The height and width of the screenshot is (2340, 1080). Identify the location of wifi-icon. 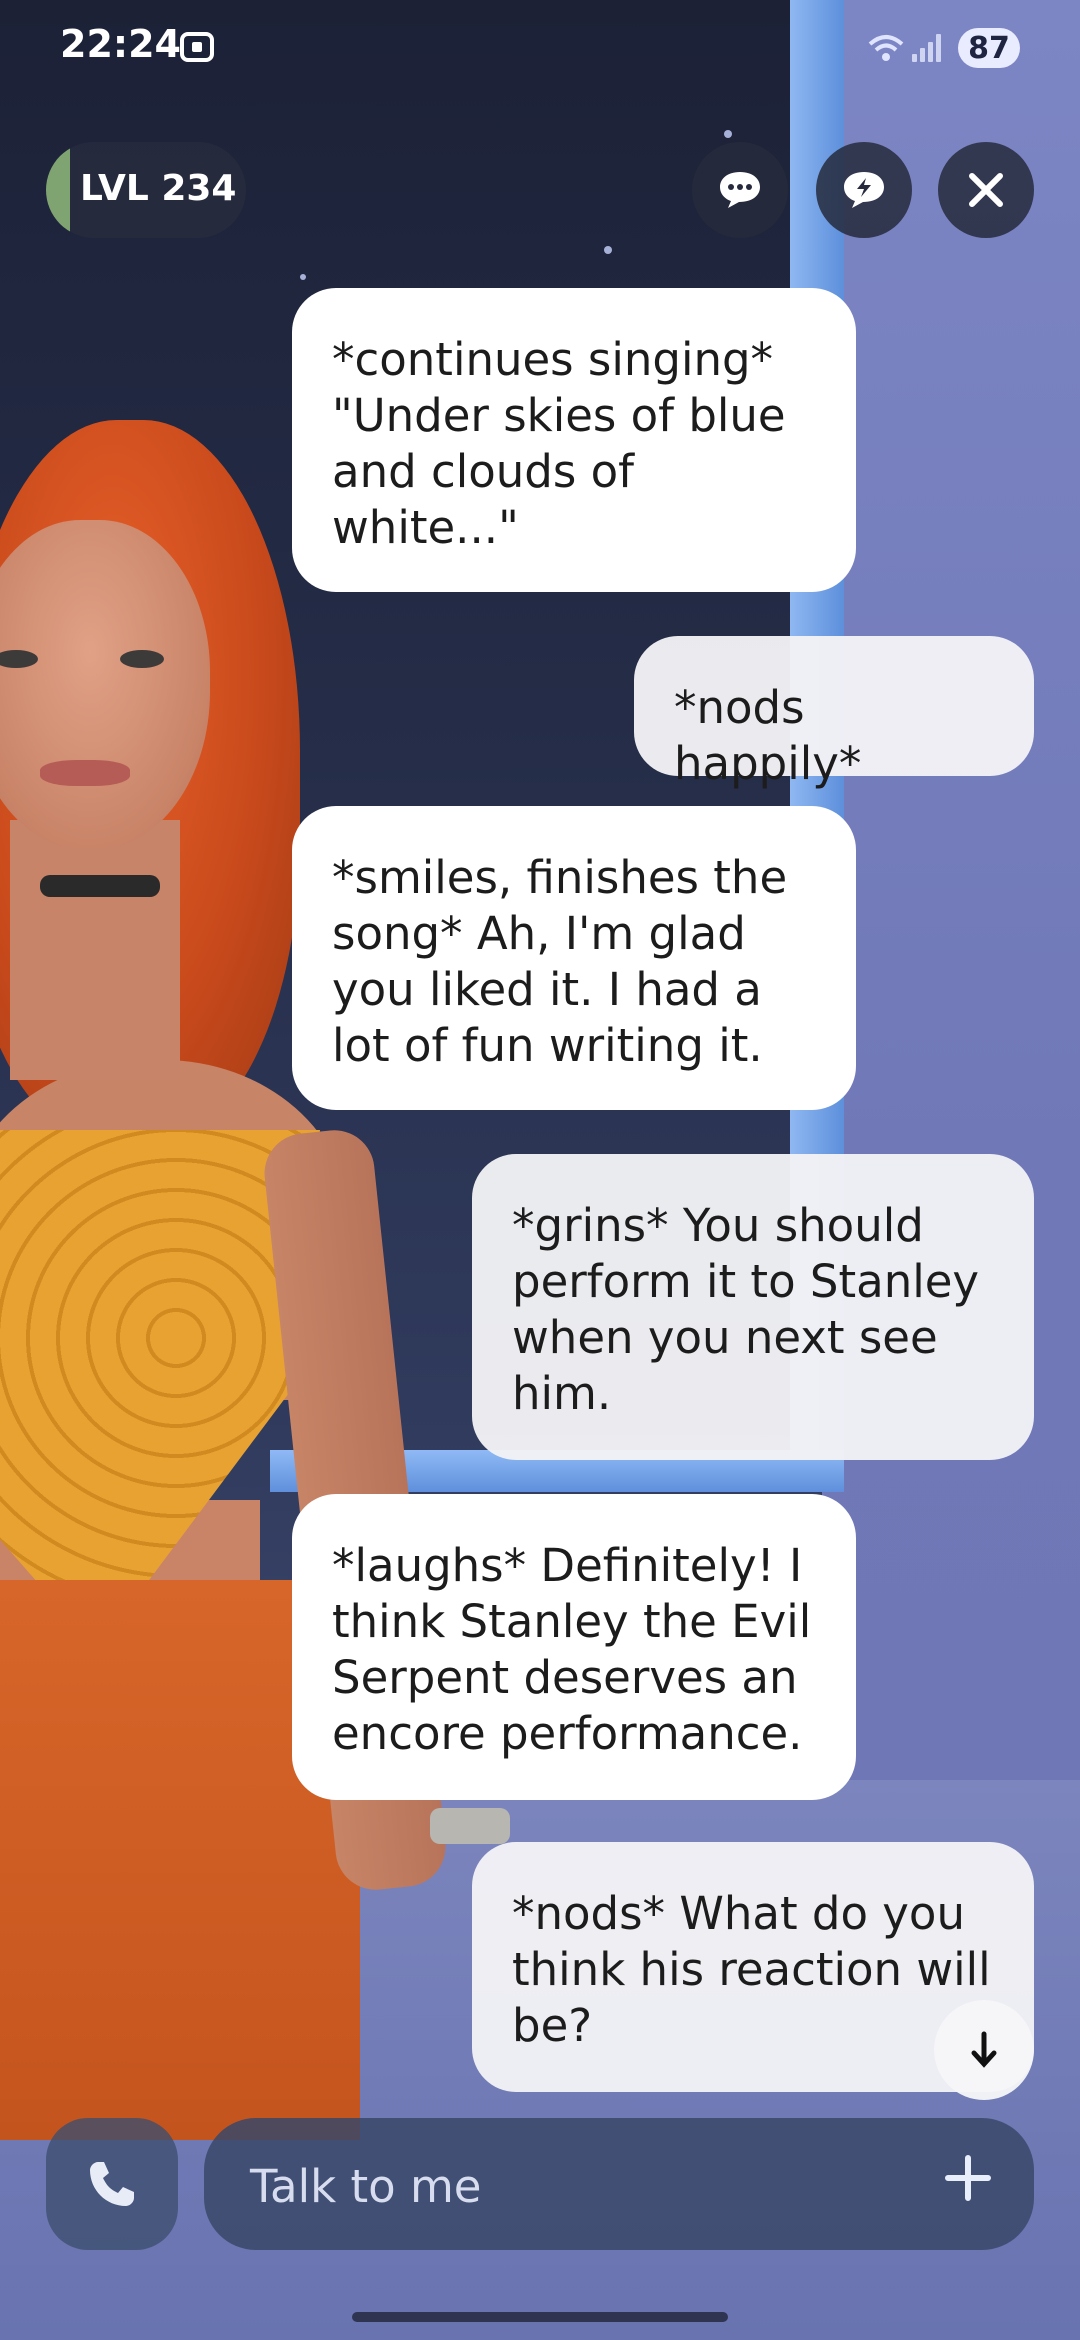
(886, 52).